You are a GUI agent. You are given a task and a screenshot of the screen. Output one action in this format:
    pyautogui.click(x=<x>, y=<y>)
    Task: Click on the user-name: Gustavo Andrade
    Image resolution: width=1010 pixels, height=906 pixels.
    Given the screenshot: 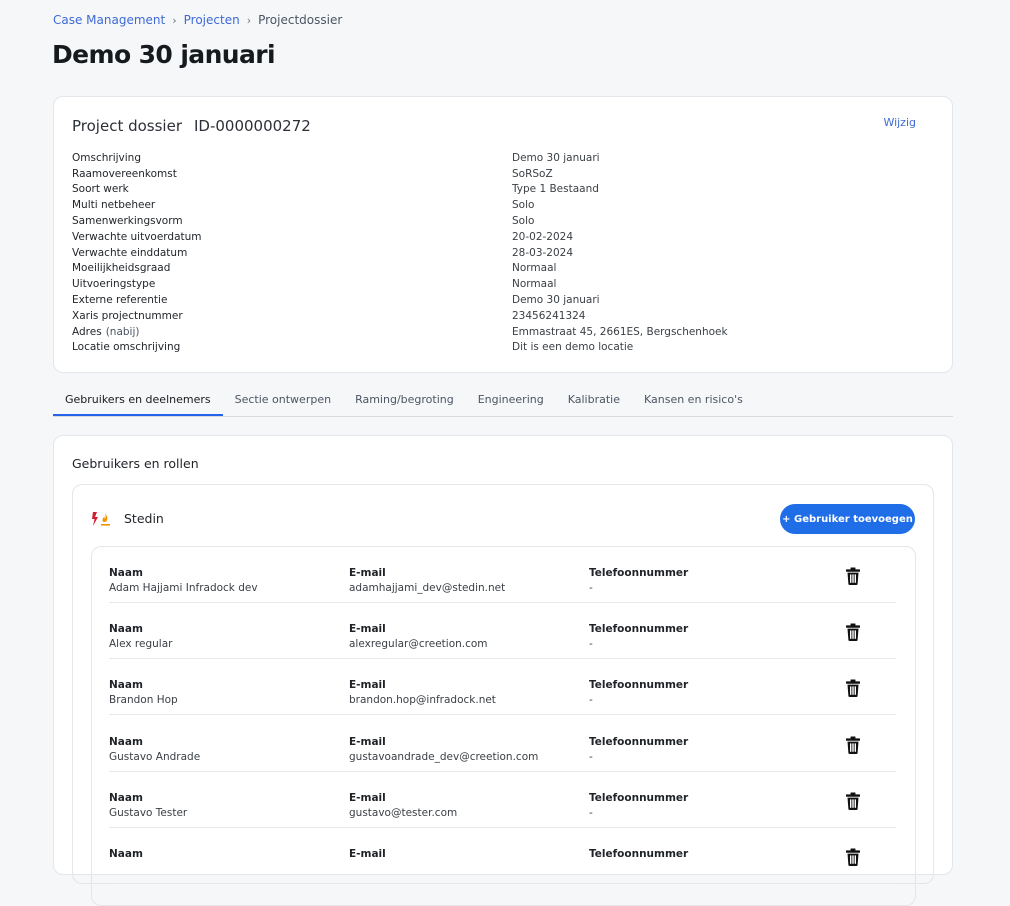 What is the action you would take?
    pyautogui.click(x=155, y=756)
    